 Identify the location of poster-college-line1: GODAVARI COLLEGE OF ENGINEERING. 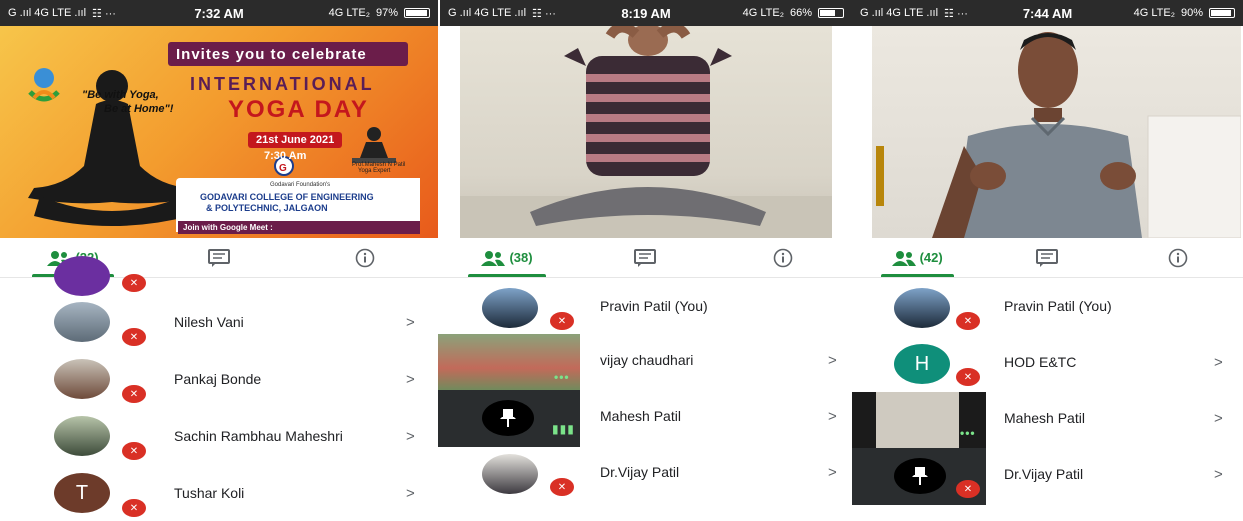
(287, 197).